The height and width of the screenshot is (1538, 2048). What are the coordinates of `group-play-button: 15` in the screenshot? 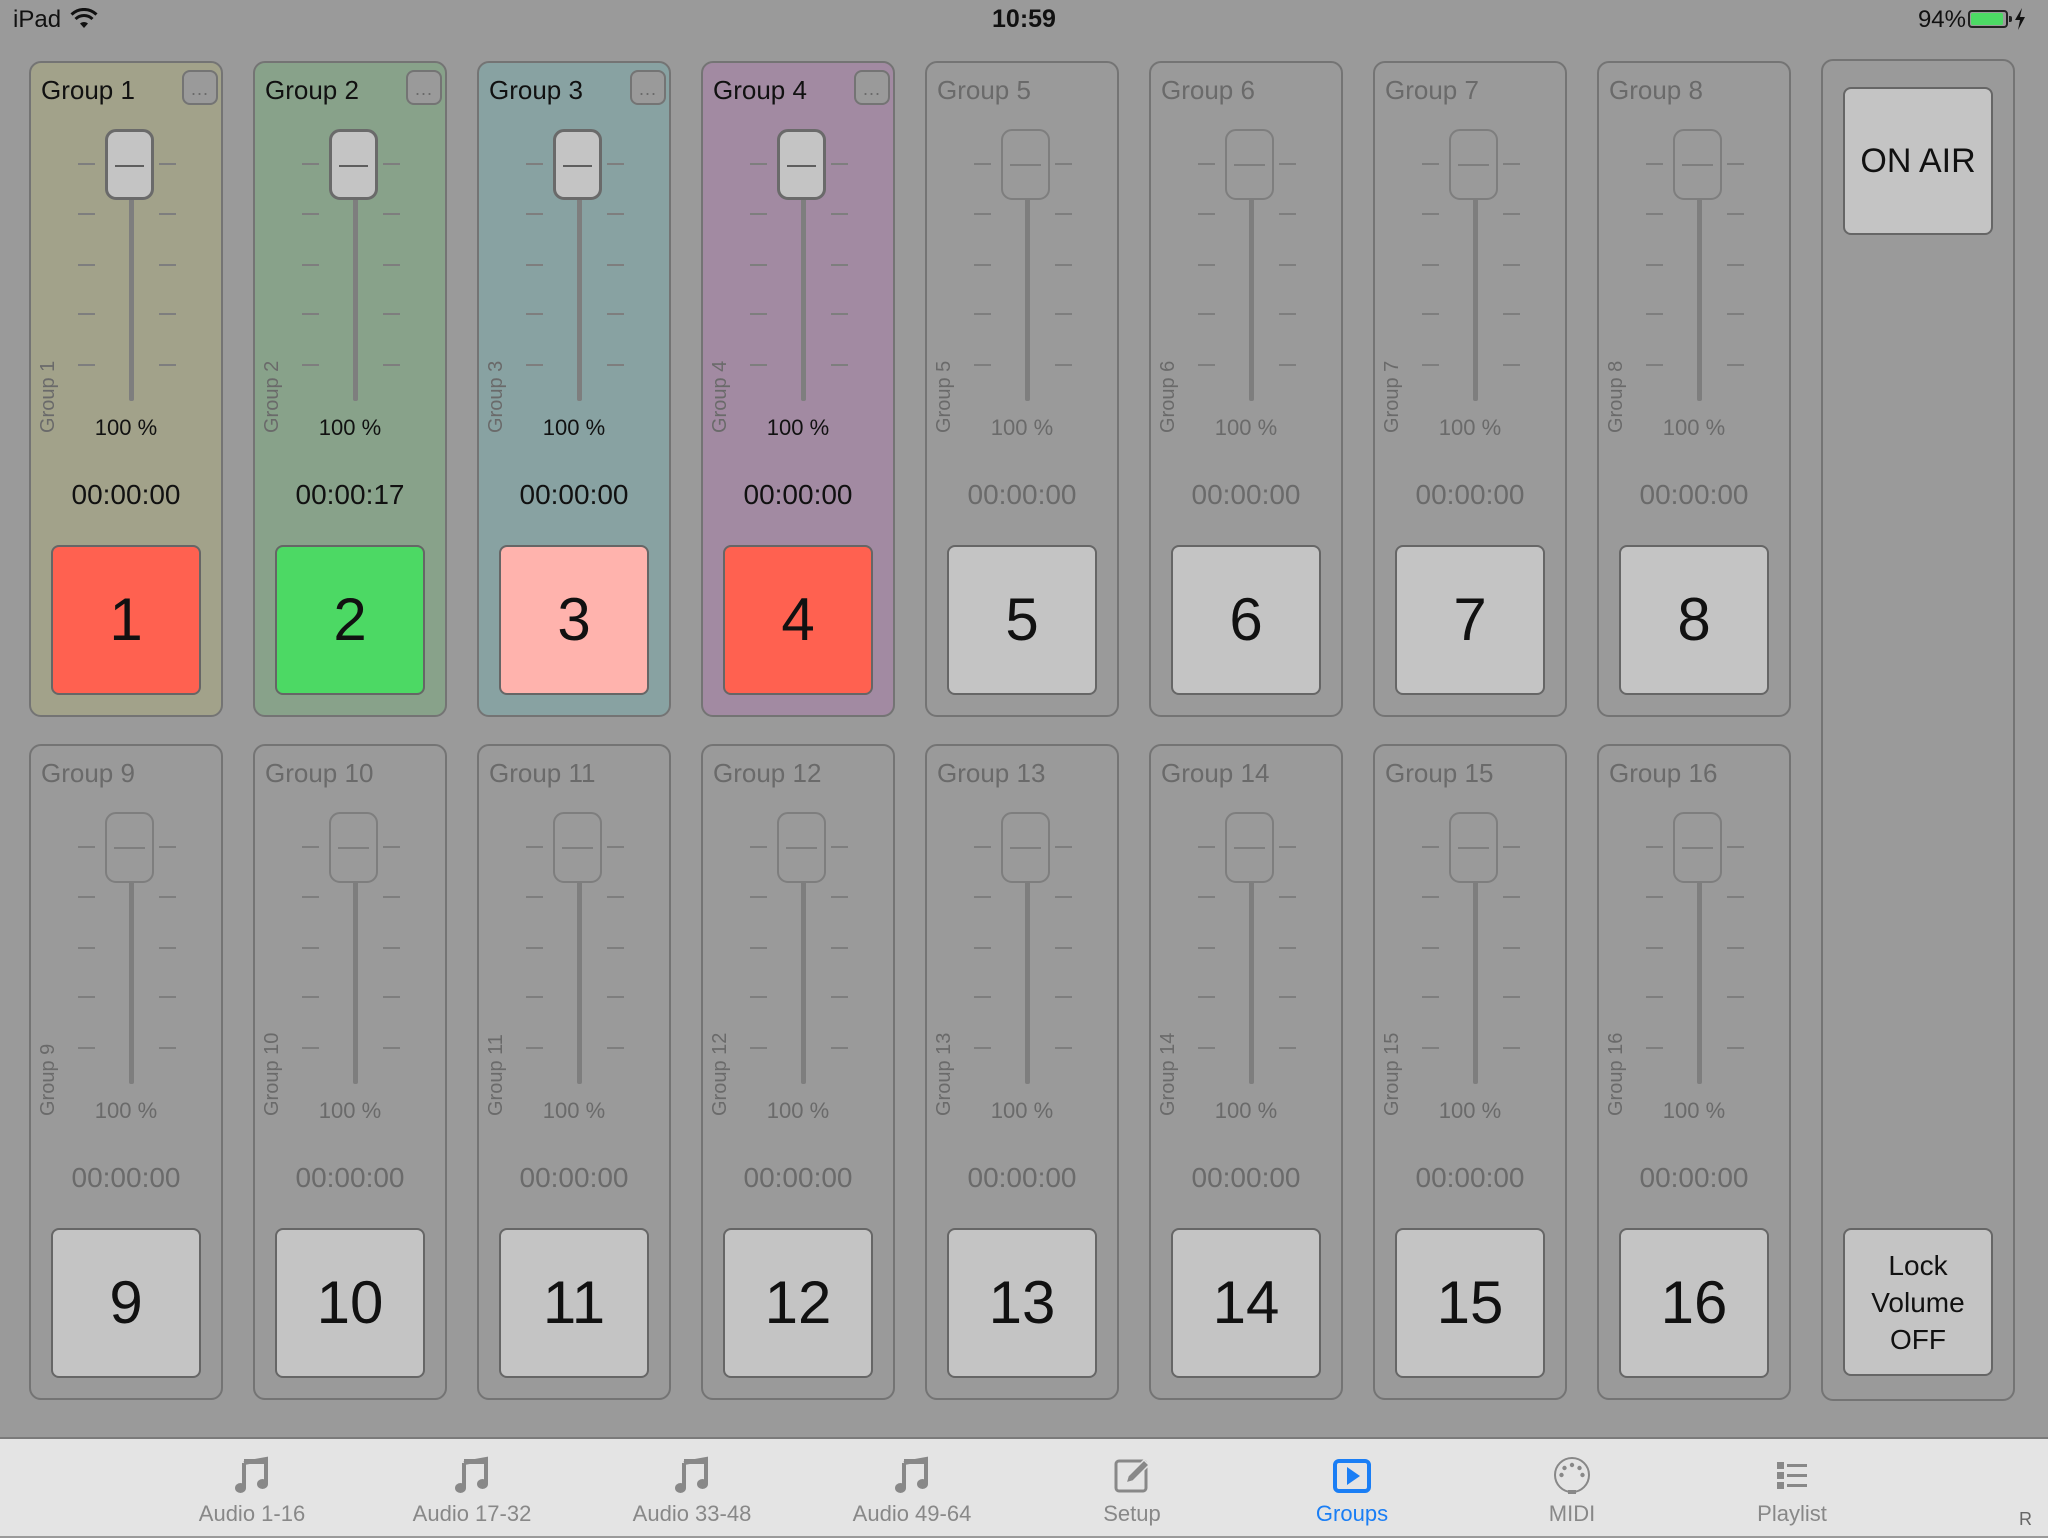 It's located at (1470, 1303).